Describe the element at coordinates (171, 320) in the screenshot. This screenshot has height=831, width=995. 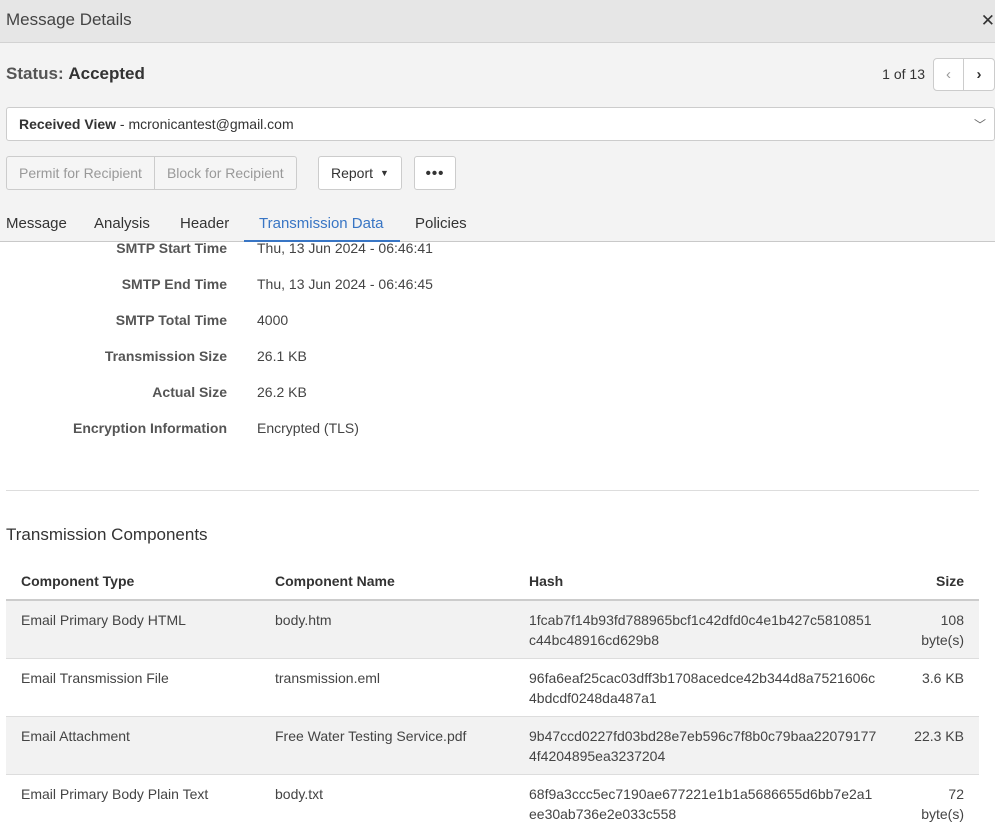
I see `property-label: SMTP Total Time` at that location.